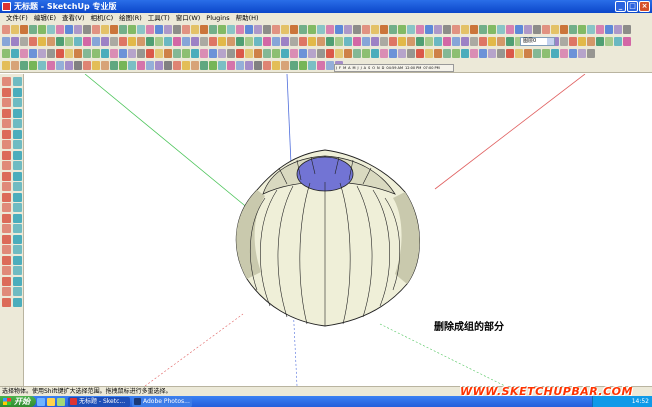 The image size is (652, 407). What do you see at coordinates (45, 18) in the screenshot?
I see `menu-edit: 编辑(E)` at bounding box center [45, 18].